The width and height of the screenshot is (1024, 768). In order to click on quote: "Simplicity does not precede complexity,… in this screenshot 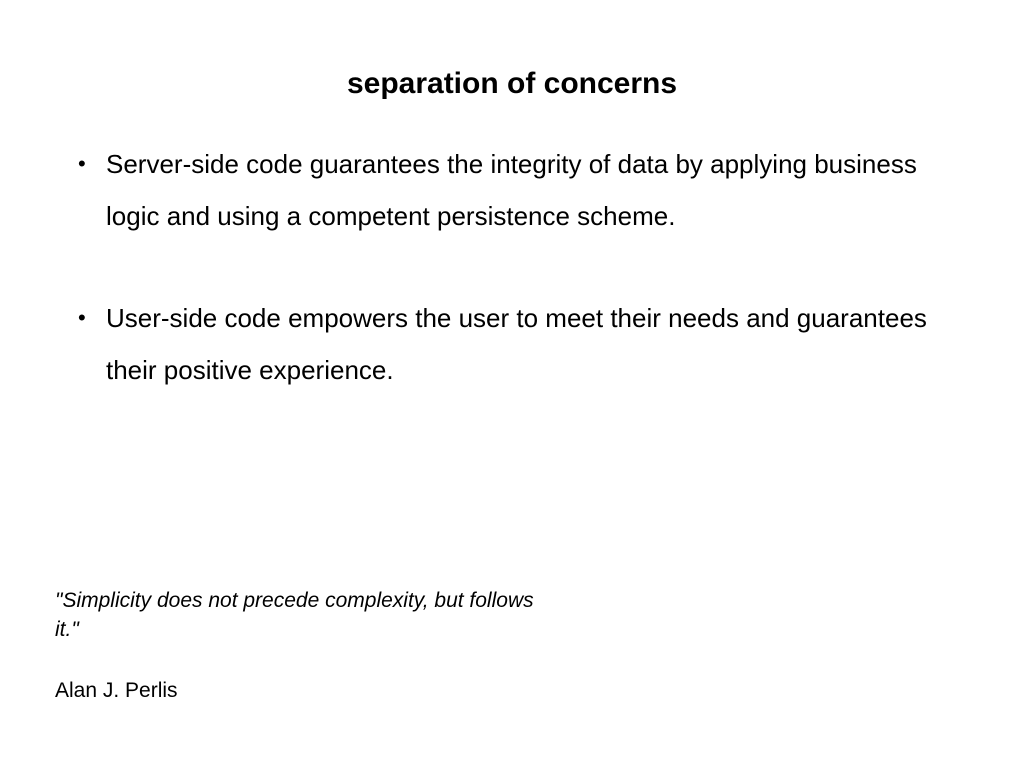, I will do `click(294, 615)`.